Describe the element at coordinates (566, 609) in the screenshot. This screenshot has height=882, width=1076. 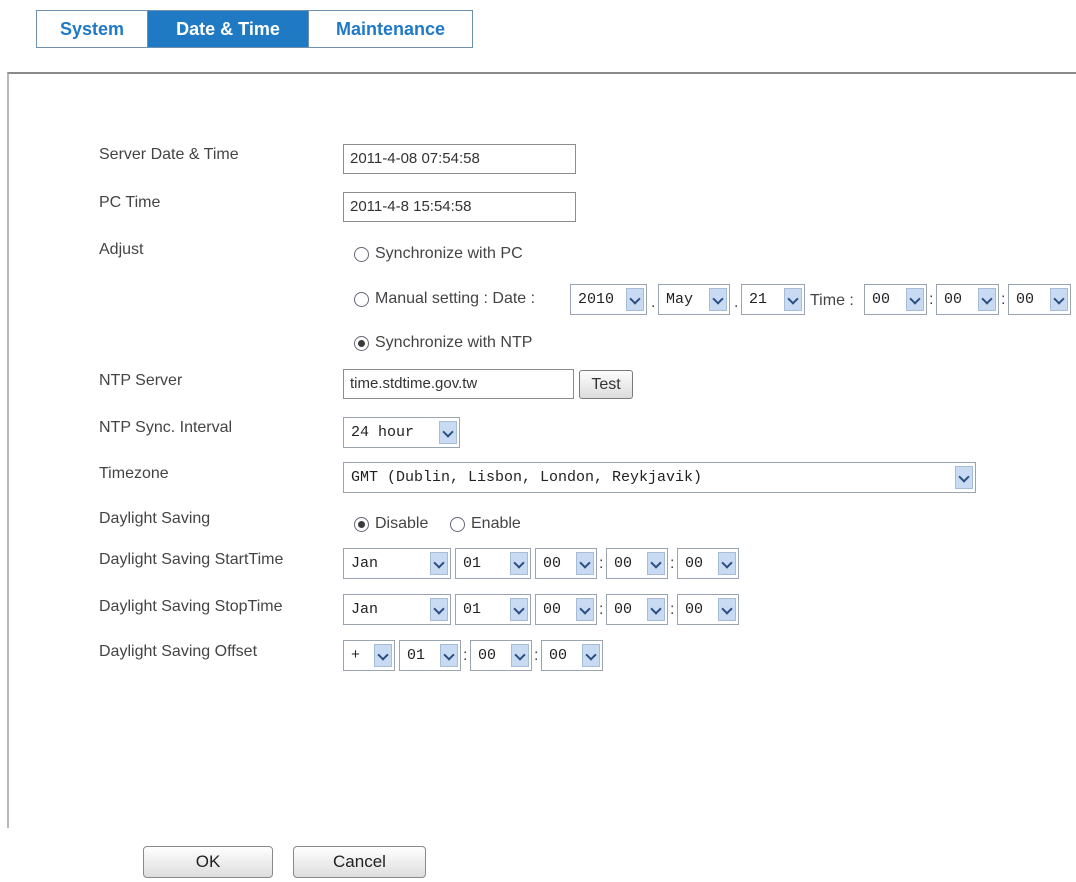
I see `ds-stop-hour-select: 00` at that location.